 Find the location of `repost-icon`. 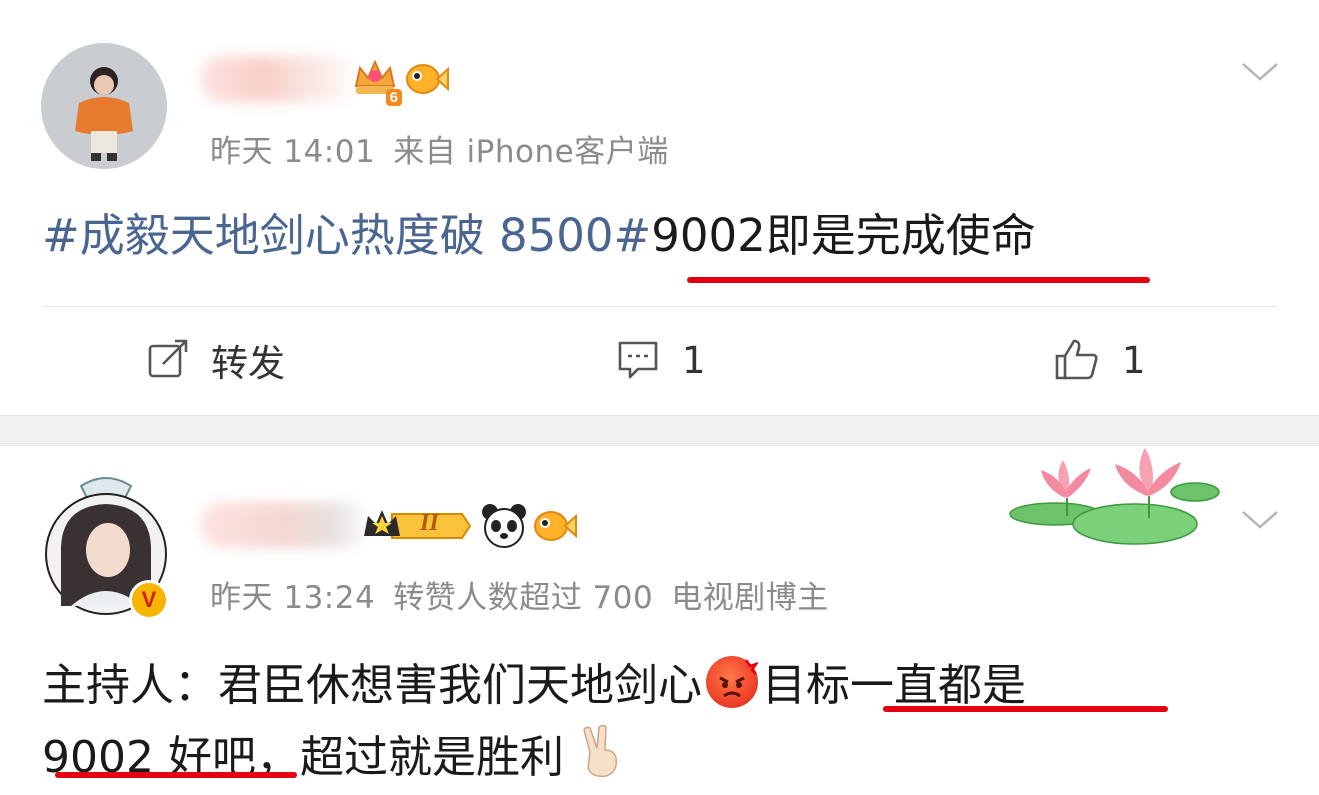

repost-icon is located at coordinates (168, 358).